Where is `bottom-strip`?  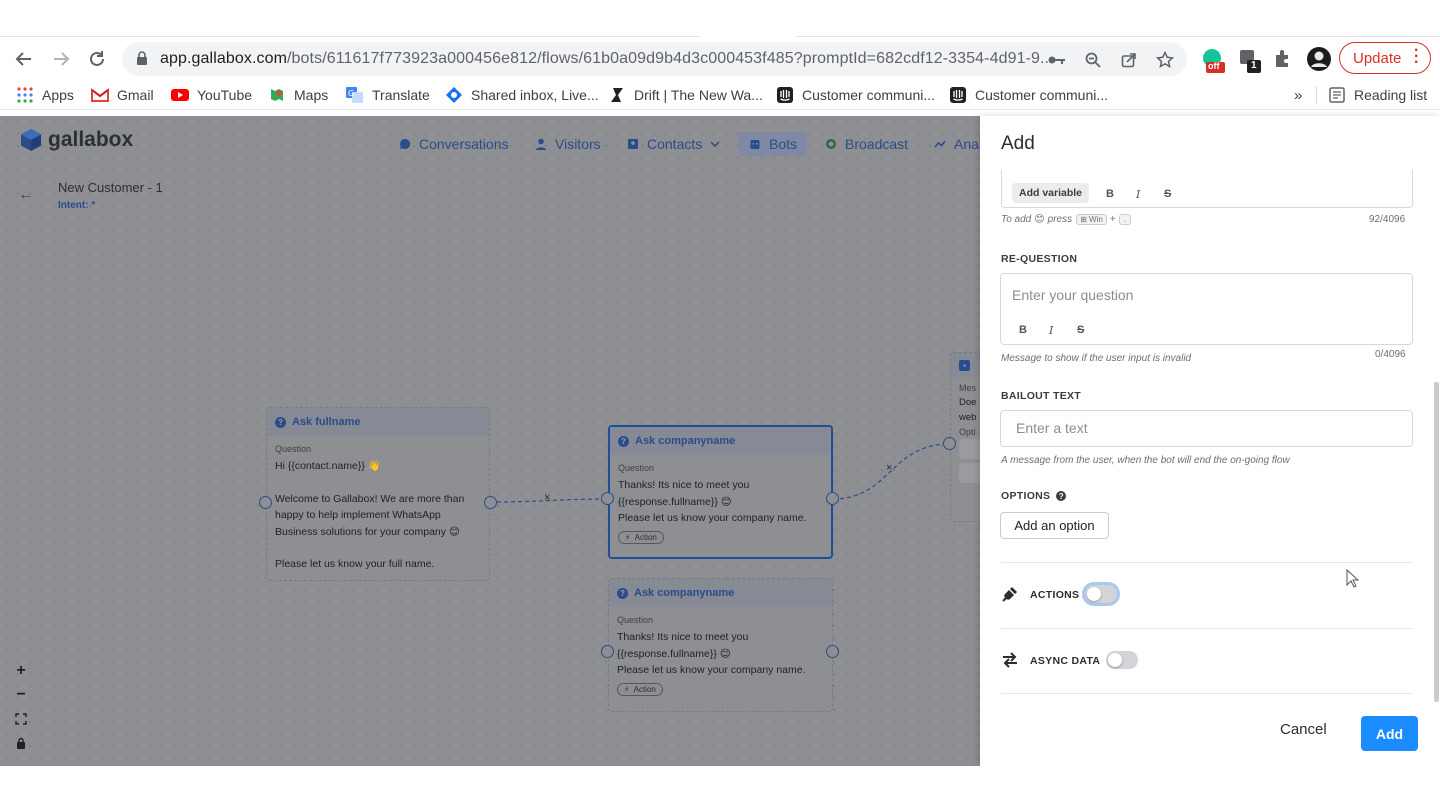
bottom-strip is located at coordinates (720, 788).